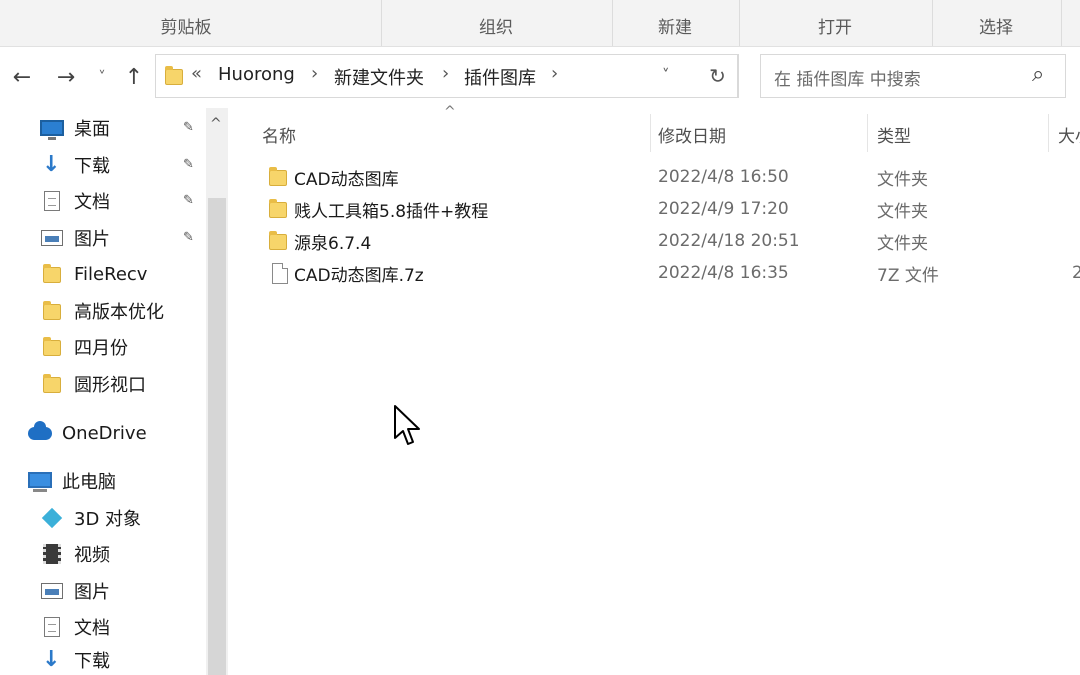  I want to click on search-input: 在 插件图库 中搜索, so click(847, 77).